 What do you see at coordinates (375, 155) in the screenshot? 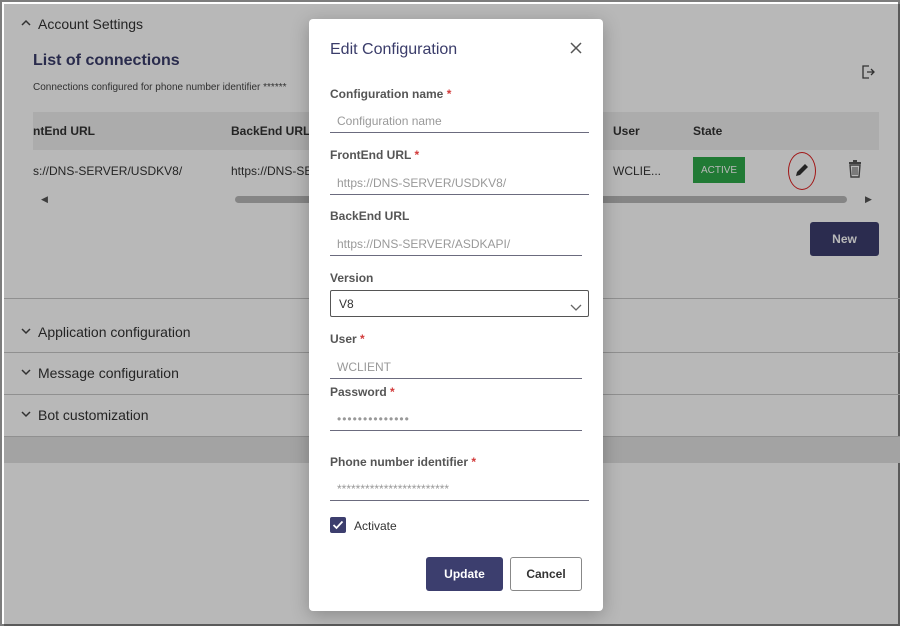
I see `frontend-url-label: FrontEnd URL *` at bounding box center [375, 155].